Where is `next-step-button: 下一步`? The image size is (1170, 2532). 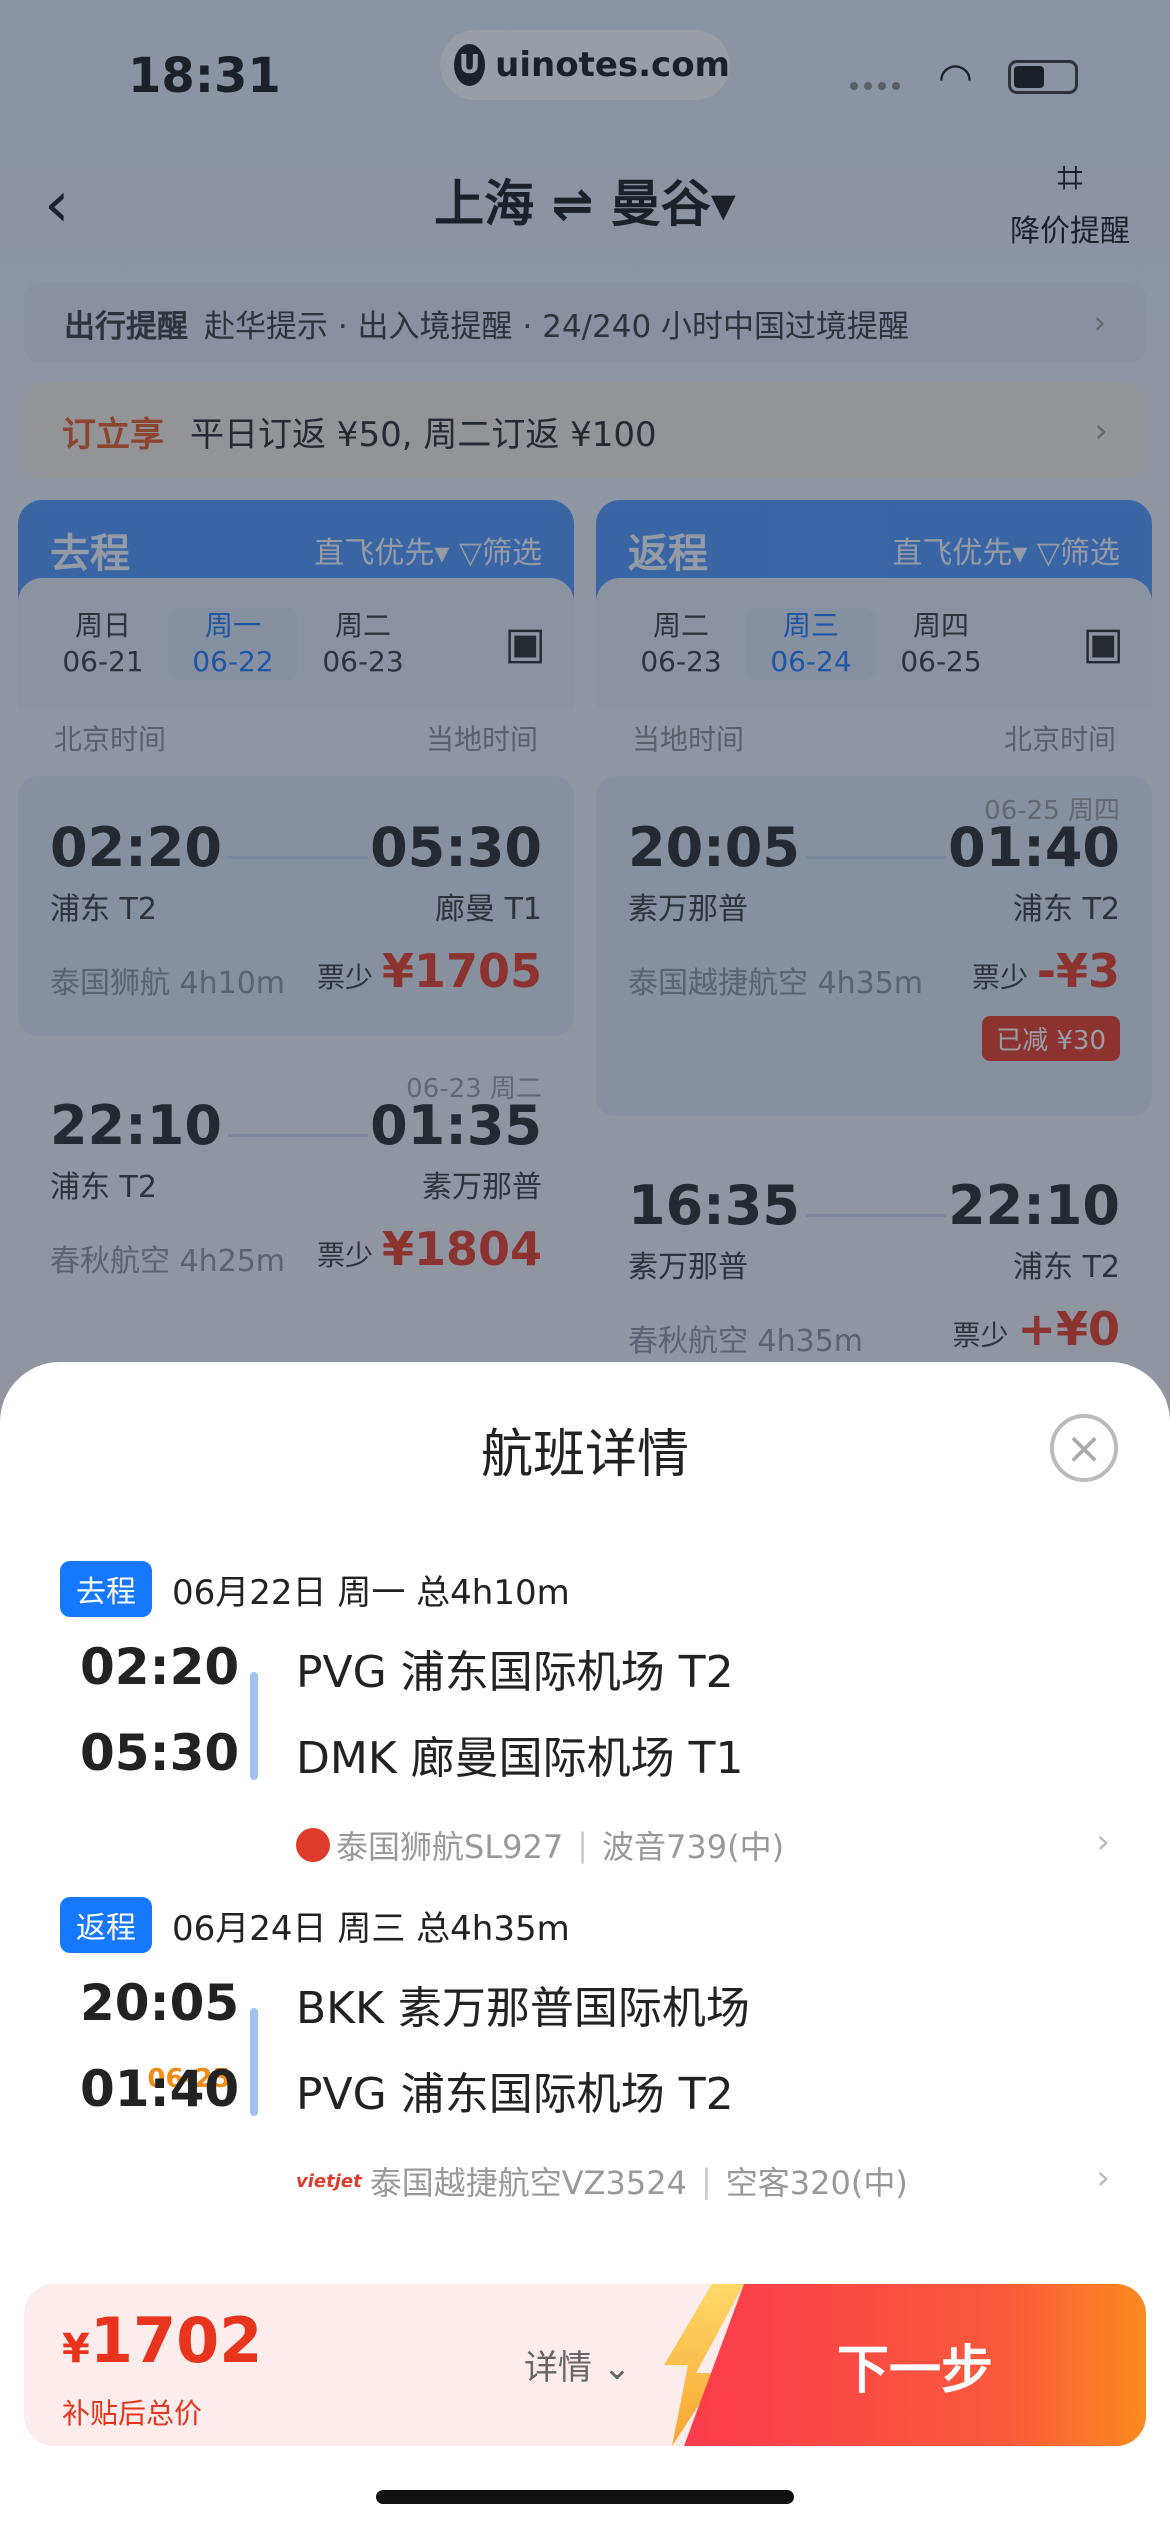
next-step-button: 下一步 is located at coordinates (915, 2365).